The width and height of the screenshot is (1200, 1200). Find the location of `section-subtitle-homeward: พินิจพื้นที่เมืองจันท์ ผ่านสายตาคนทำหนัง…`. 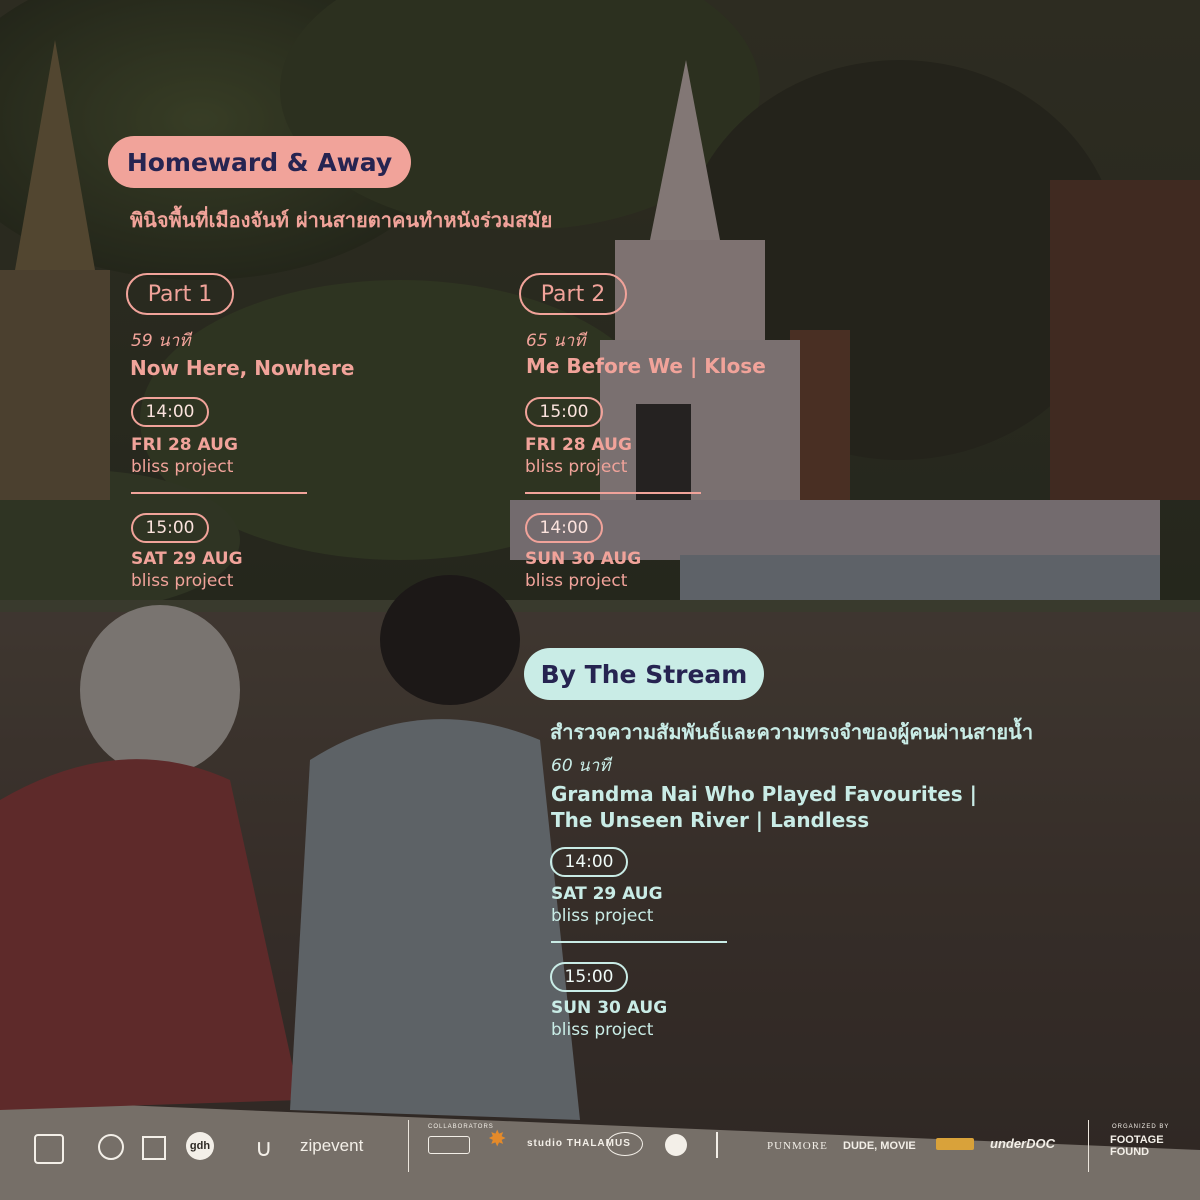

section-subtitle-homeward: พินิจพื้นที่เมืองจันท์ ผ่านสายตาคนทำหนัง… is located at coordinates (341, 220).